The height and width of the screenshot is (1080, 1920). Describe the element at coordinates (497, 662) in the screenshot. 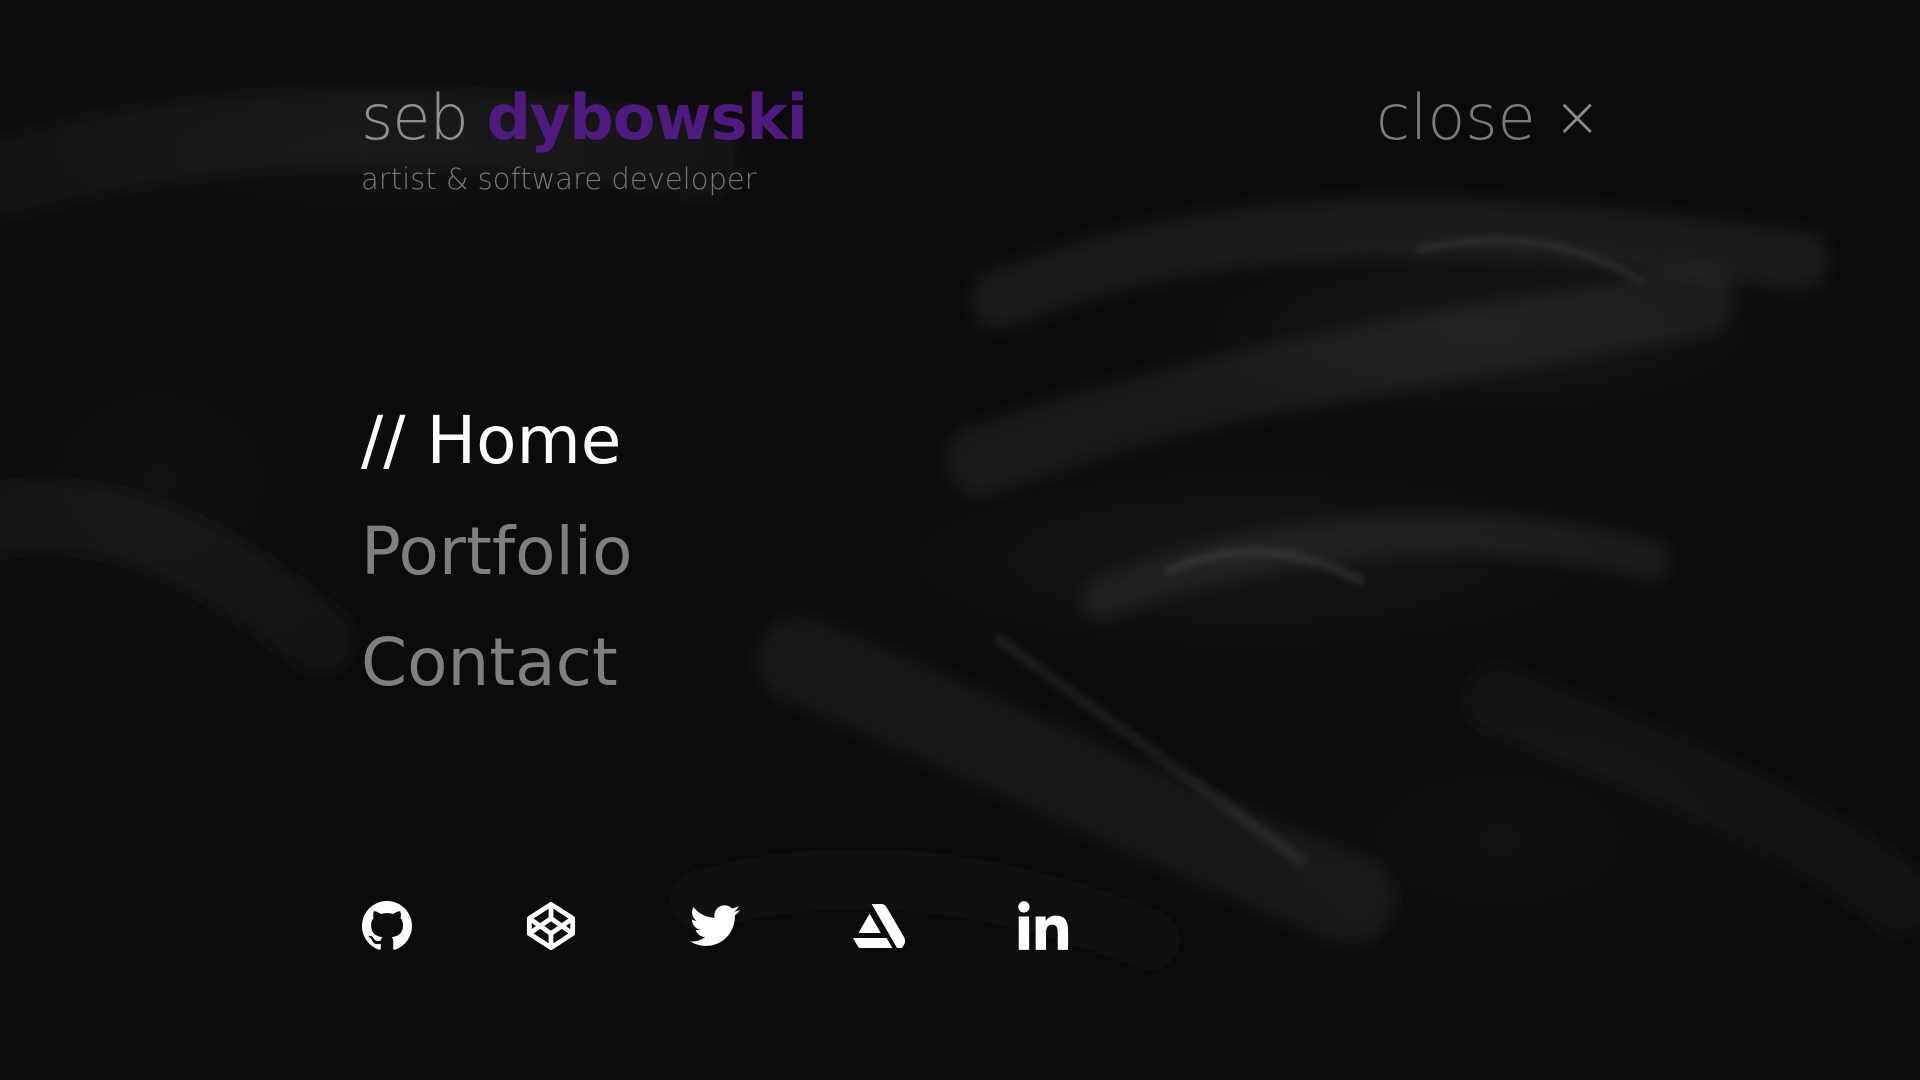

I see `nav-item-contact: Contact` at that location.